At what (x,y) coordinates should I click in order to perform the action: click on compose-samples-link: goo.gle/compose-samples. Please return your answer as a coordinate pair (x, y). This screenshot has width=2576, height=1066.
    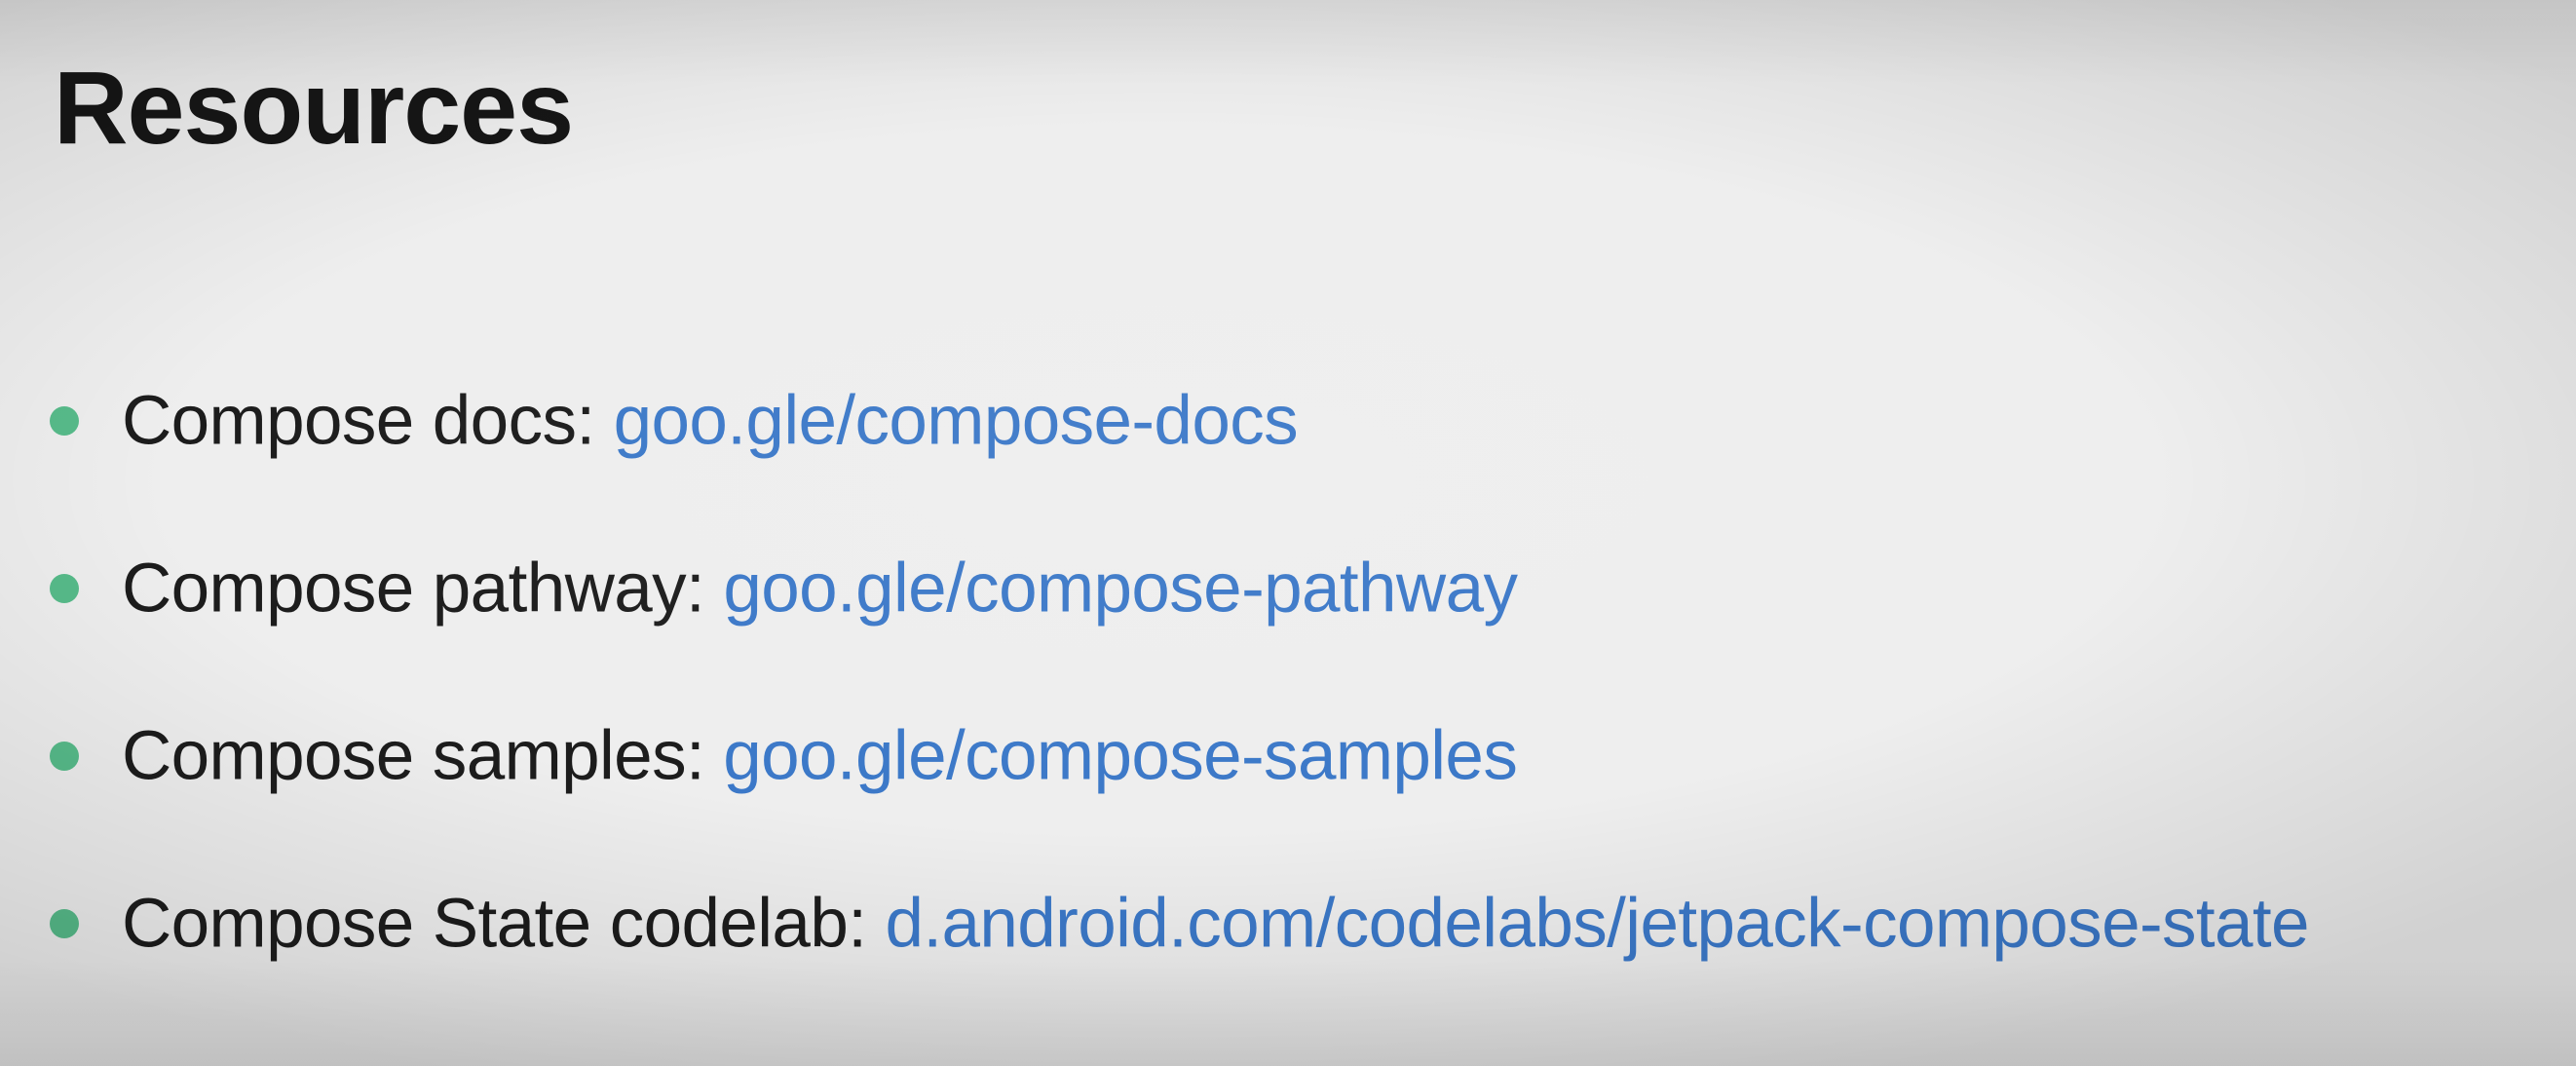
    Looking at the image, I should click on (1120, 756).